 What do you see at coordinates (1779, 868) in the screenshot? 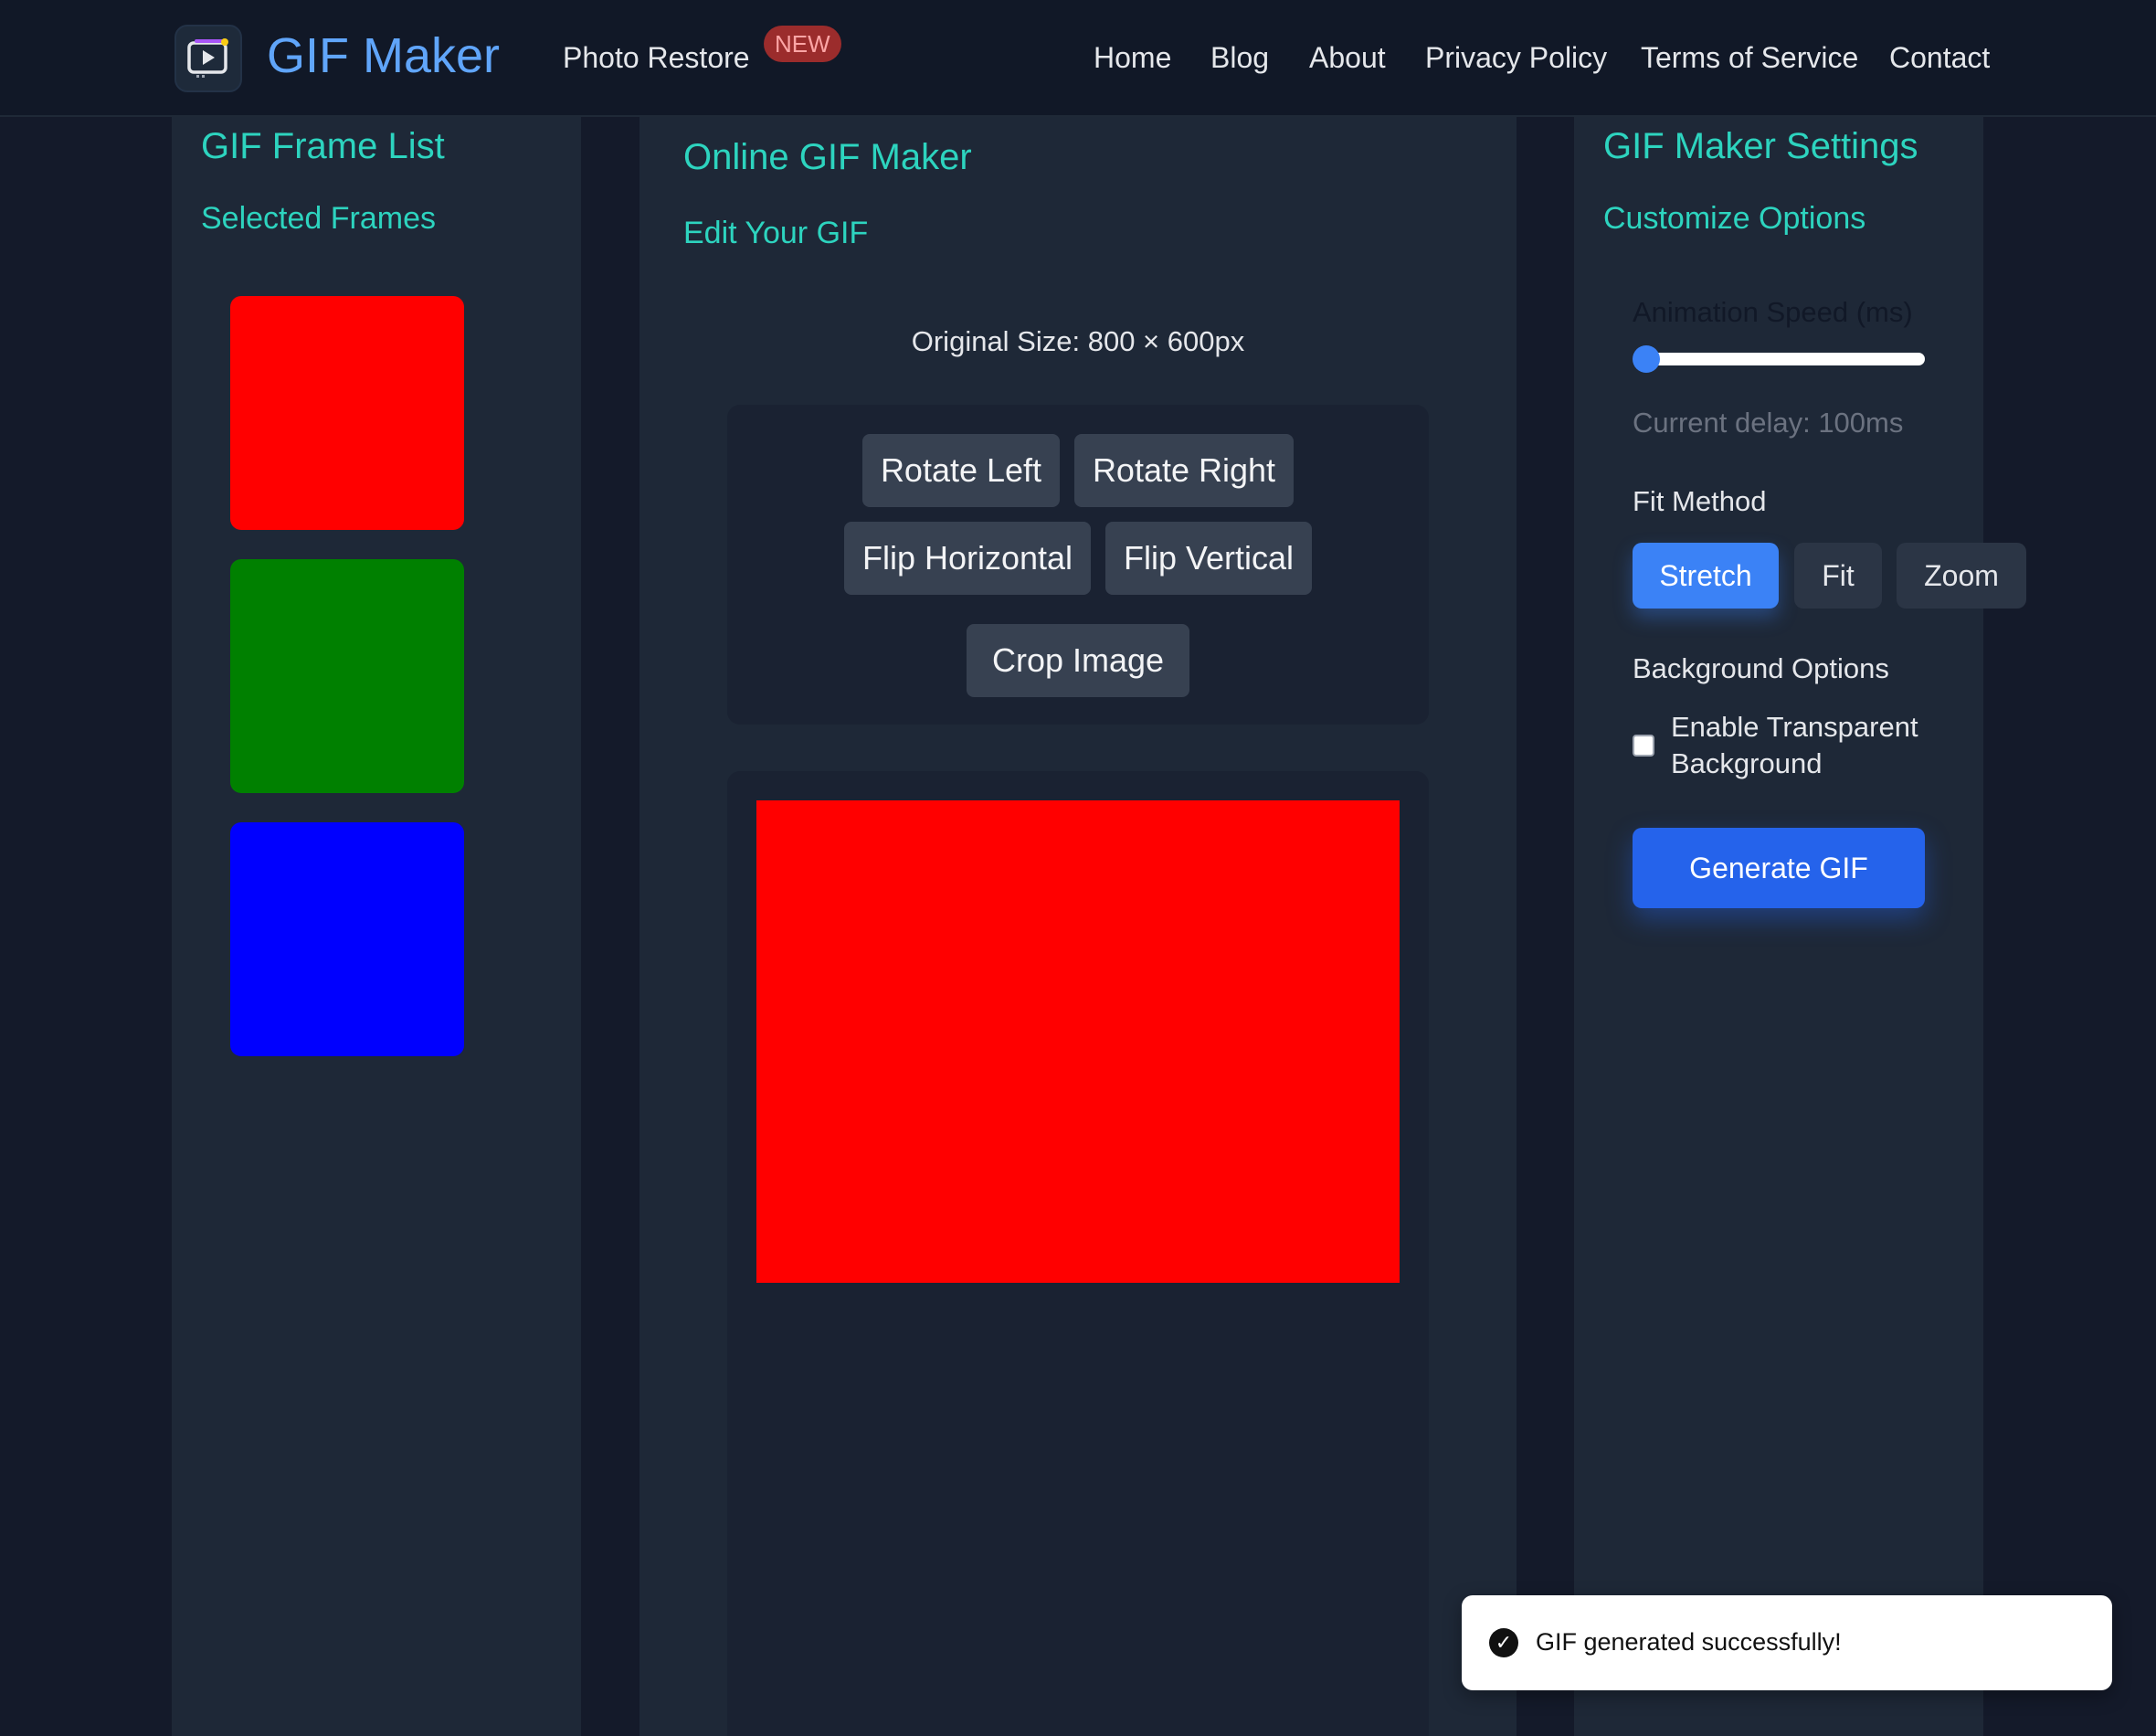
I see `generate-gif-button: Generate GIF` at bounding box center [1779, 868].